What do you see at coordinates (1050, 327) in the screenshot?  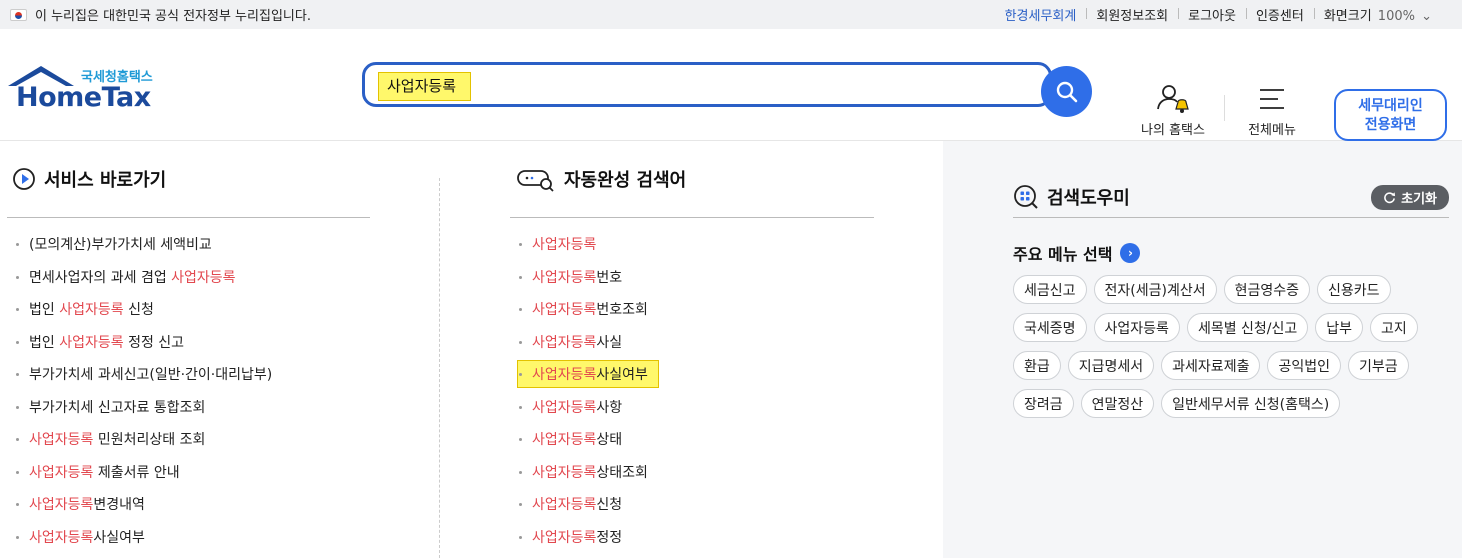 I see `menu-chip: 국세증명` at bounding box center [1050, 327].